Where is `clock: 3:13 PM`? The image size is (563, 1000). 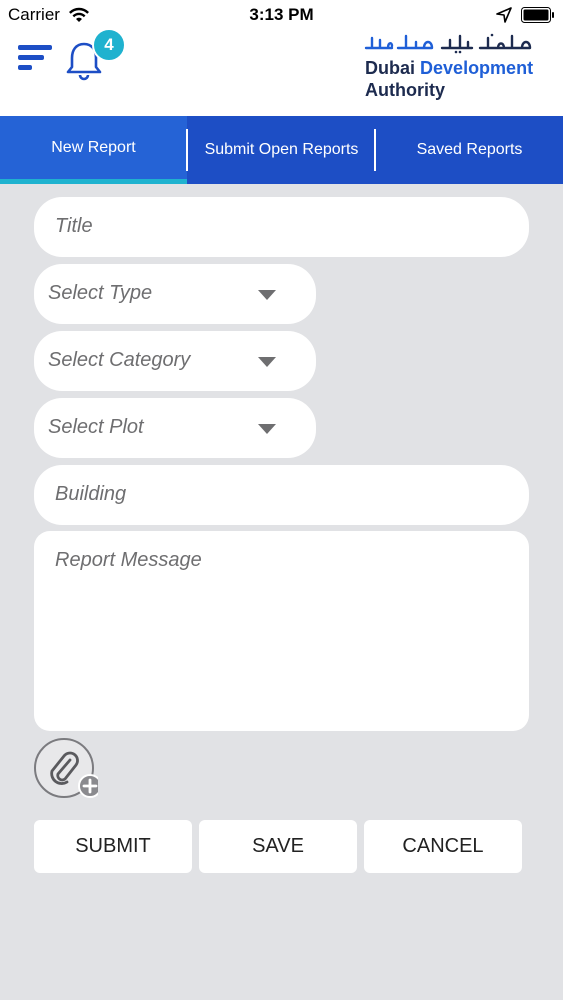 clock: 3:13 PM is located at coordinates (281, 14).